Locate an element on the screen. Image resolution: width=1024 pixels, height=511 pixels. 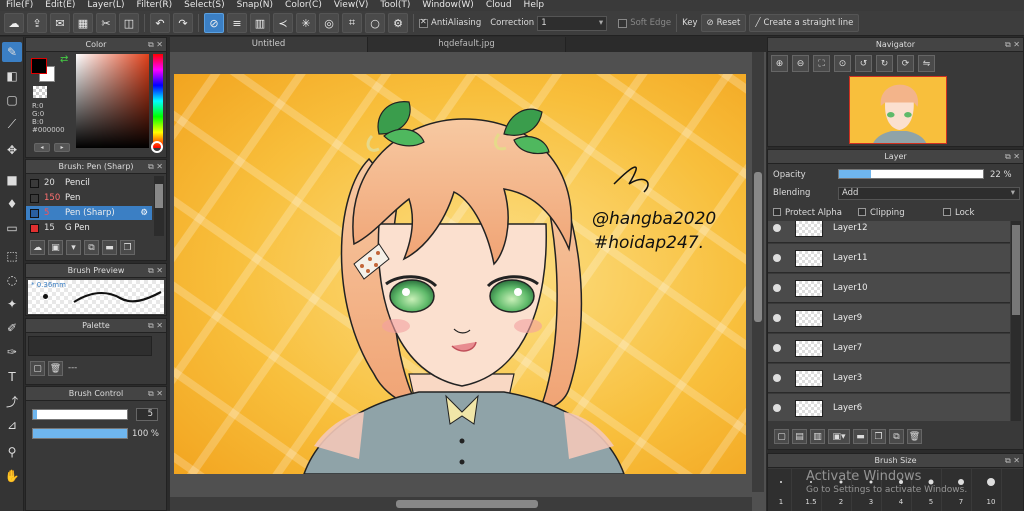
eyedropper-tool-icon: ⚲ is located at coordinates (12, 452).